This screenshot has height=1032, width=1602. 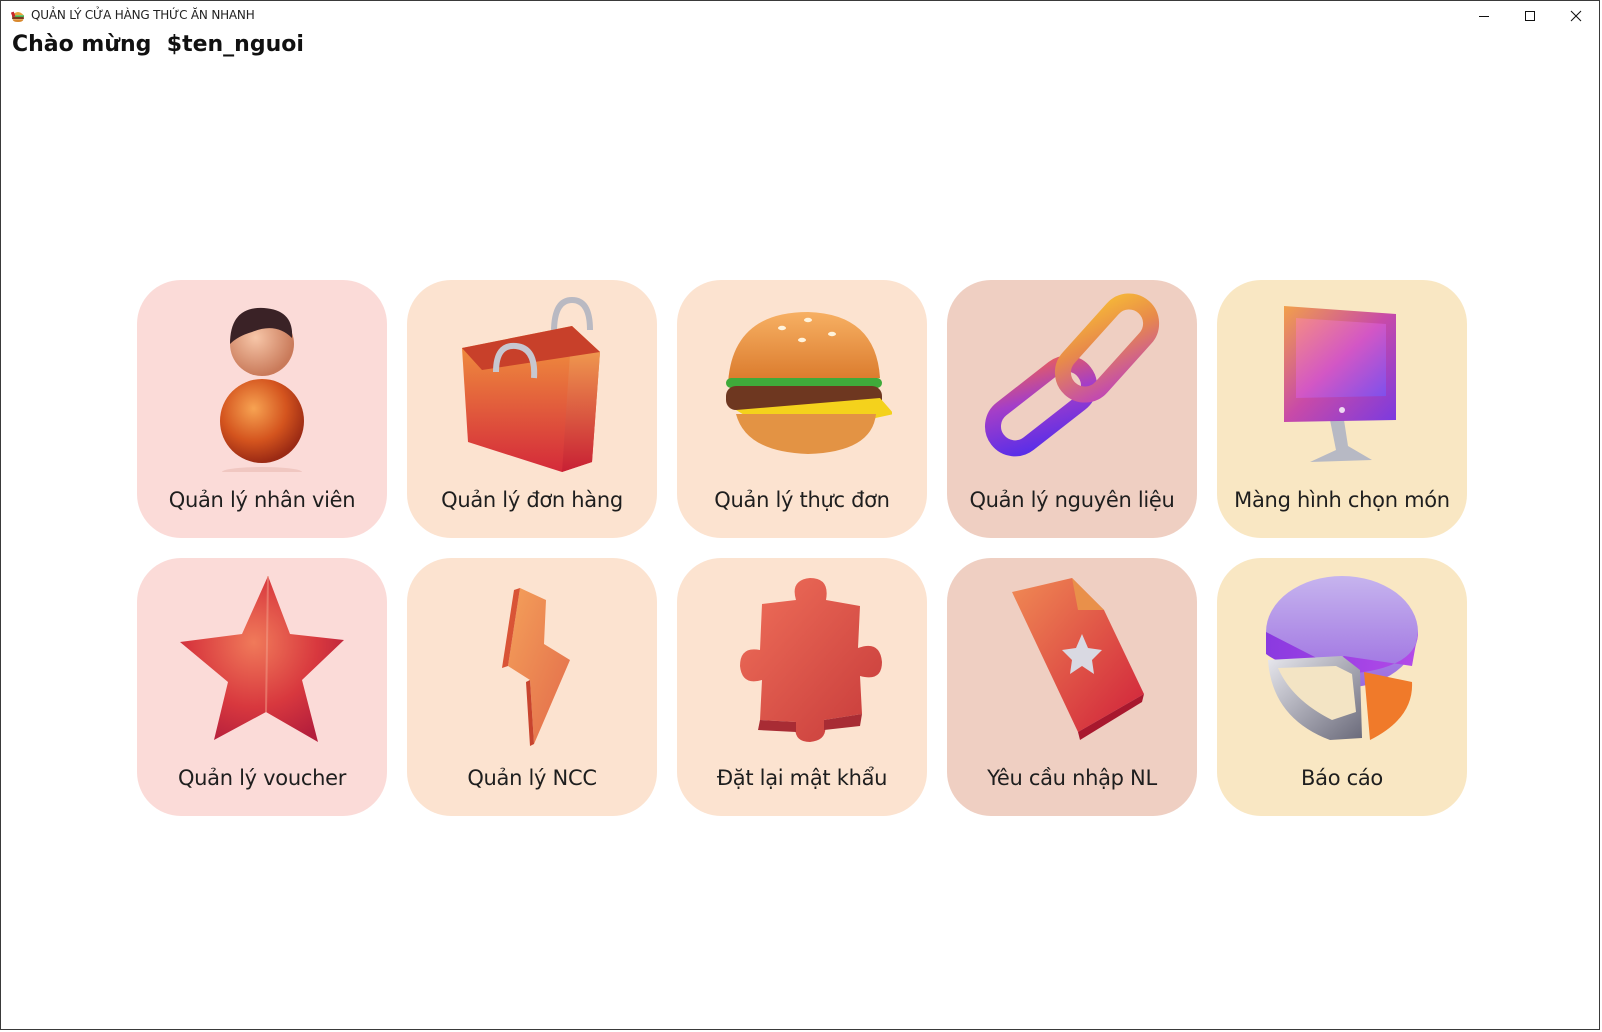 I want to click on lightning-3d-icon, so click(x=536, y=667).